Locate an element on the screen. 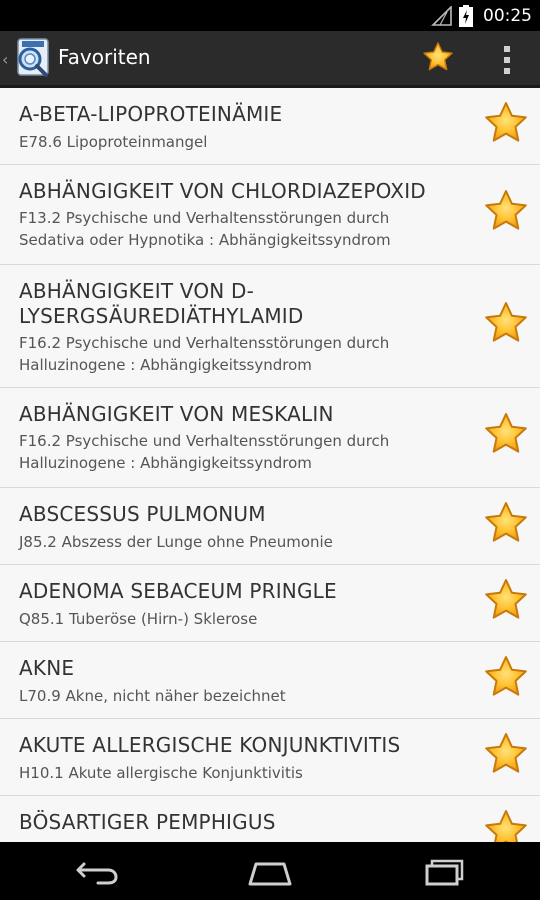  list-item: AKNE L70.9 Akne, nicht näher bezeichnet is located at coordinates (270, 680).